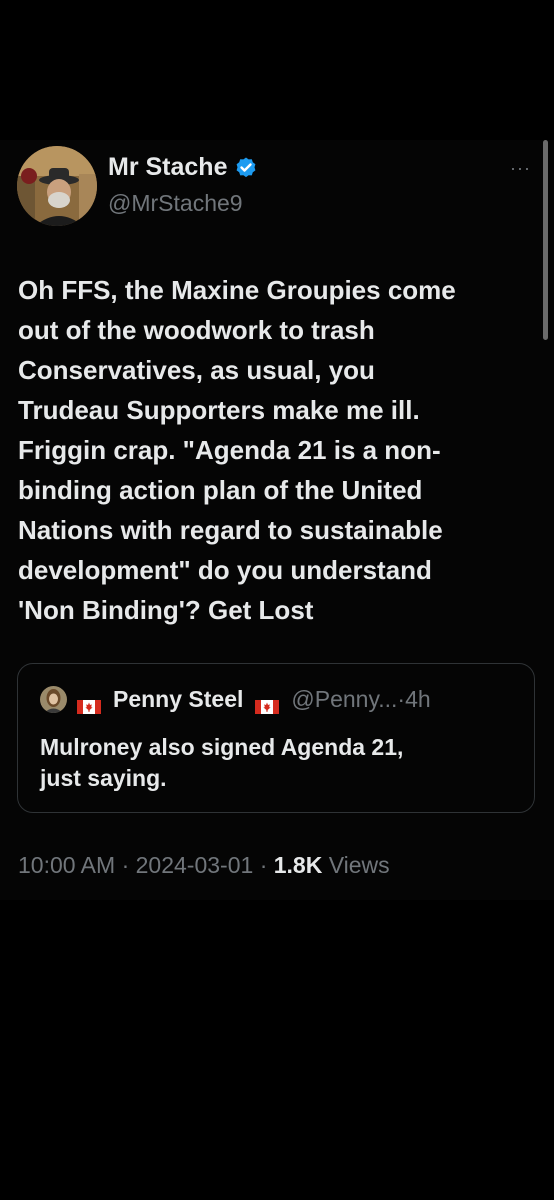 This screenshot has width=554, height=1200. What do you see at coordinates (178, 699) in the screenshot?
I see `quoted-author-name: Penny Steel` at bounding box center [178, 699].